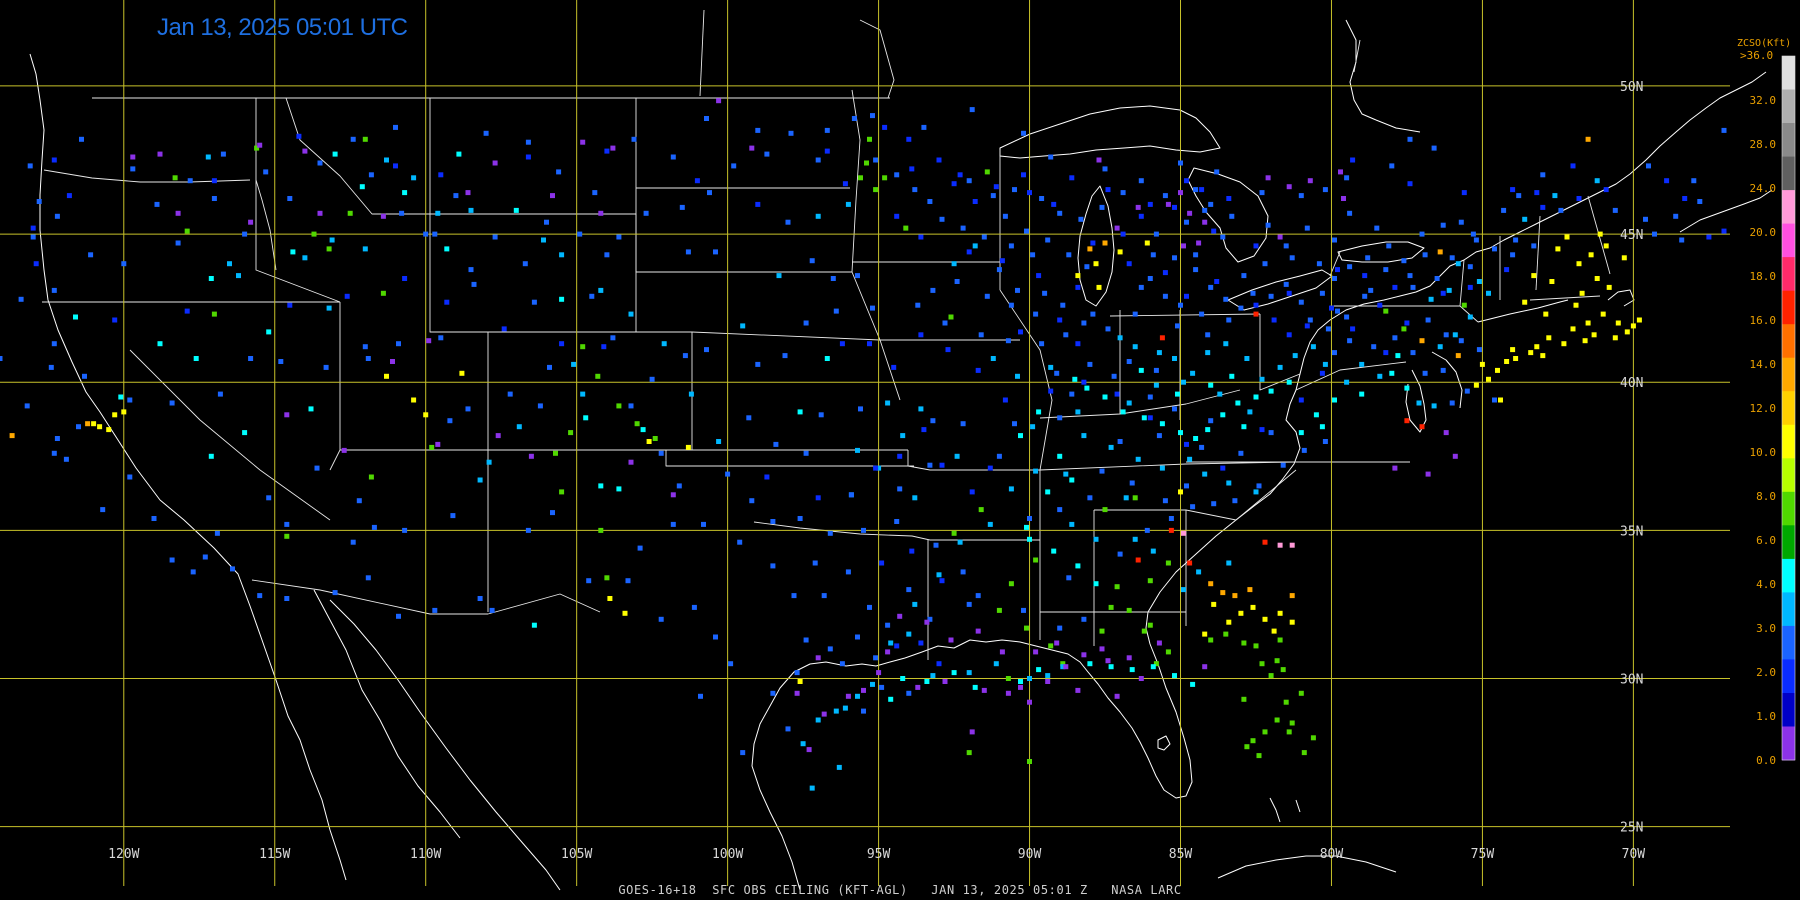  What do you see at coordinates (1788, 441) in the screenshot?
I see `colorbar-swatch` at bounding box center [1788, 441].